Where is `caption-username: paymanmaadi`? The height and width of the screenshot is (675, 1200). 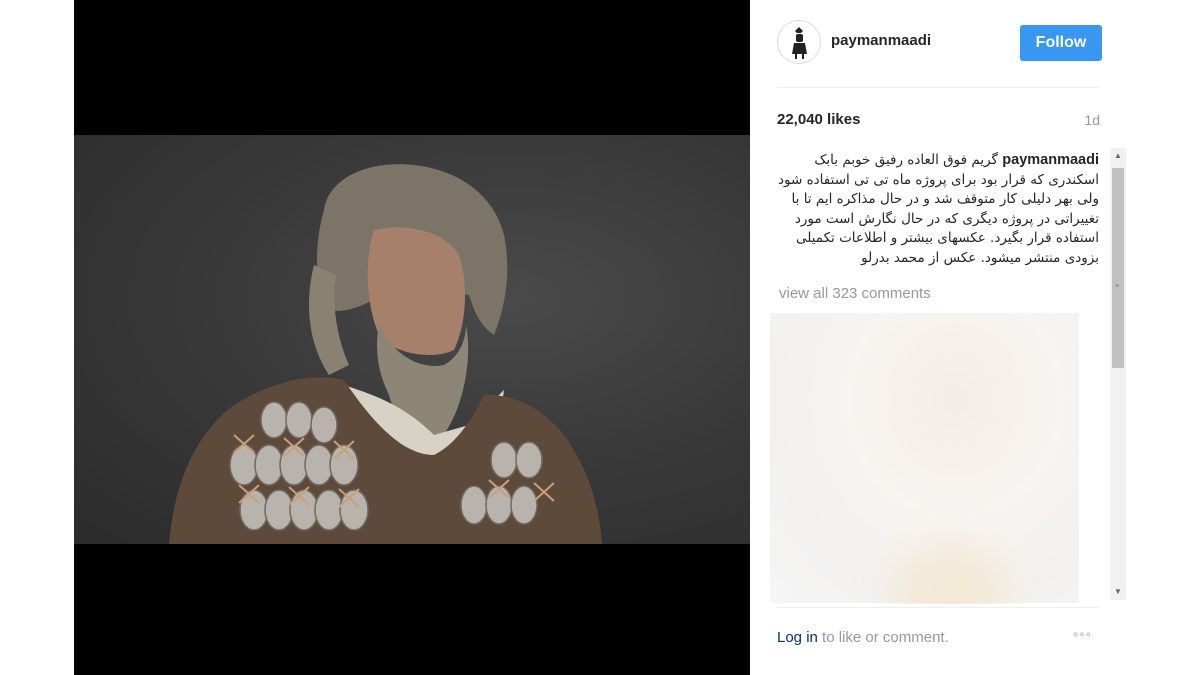
caption-username: paymanmaadi is located at coordinates (1050, 160).